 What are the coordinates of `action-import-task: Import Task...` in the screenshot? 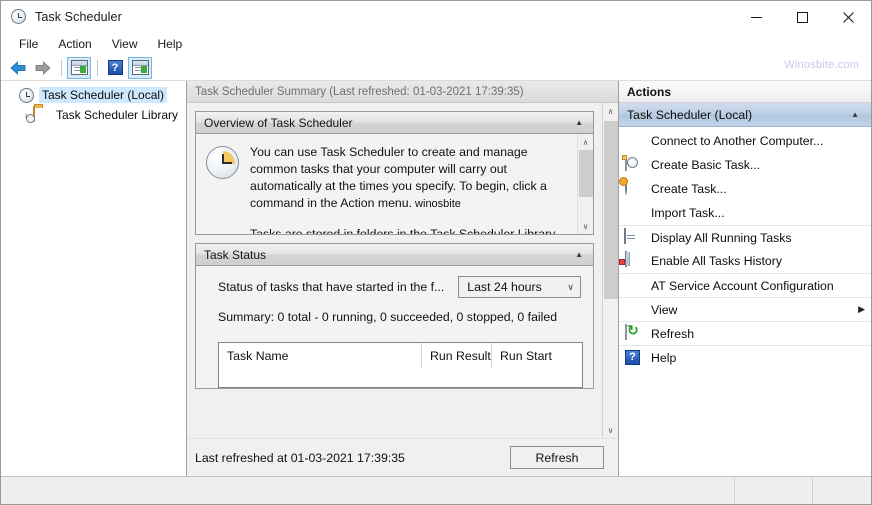 It's located at (745, 213).